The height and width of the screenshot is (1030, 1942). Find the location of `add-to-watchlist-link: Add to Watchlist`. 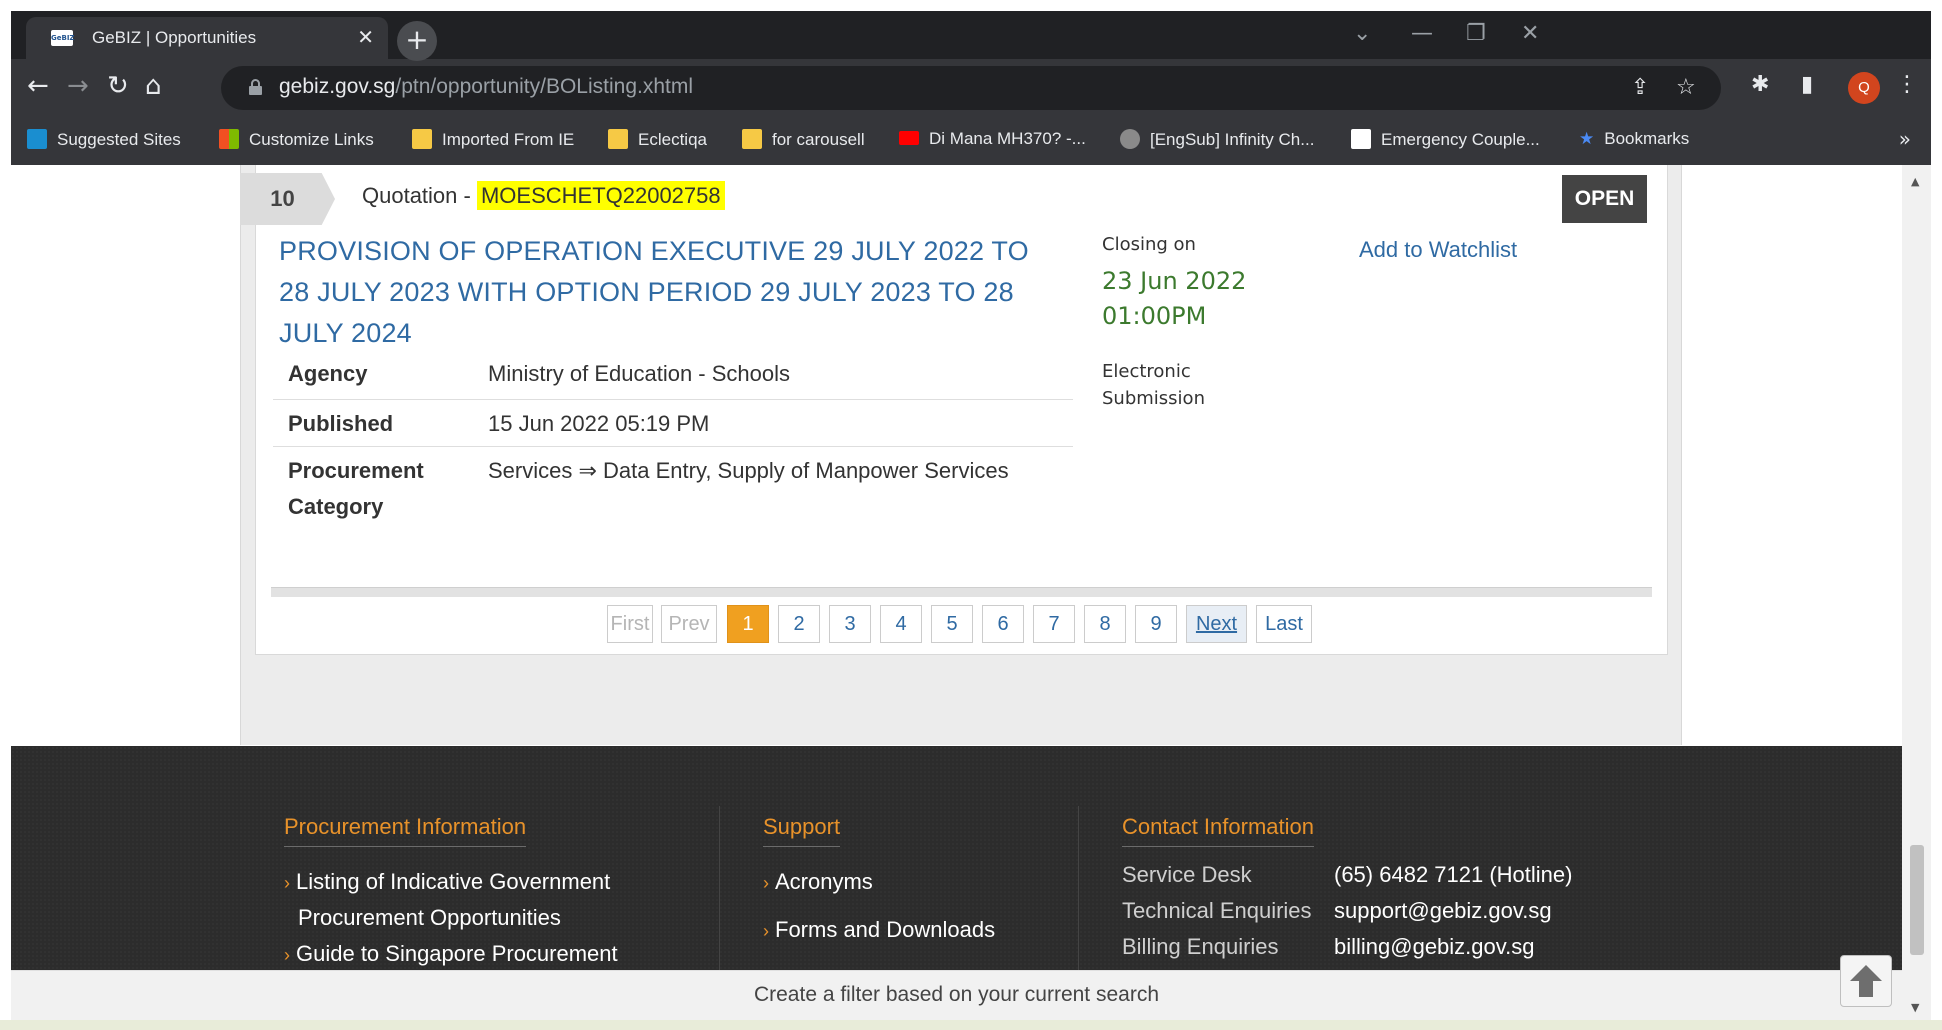

add-to-watchlist-link: Add to Watchlist is located at coordinates (1438, 250).